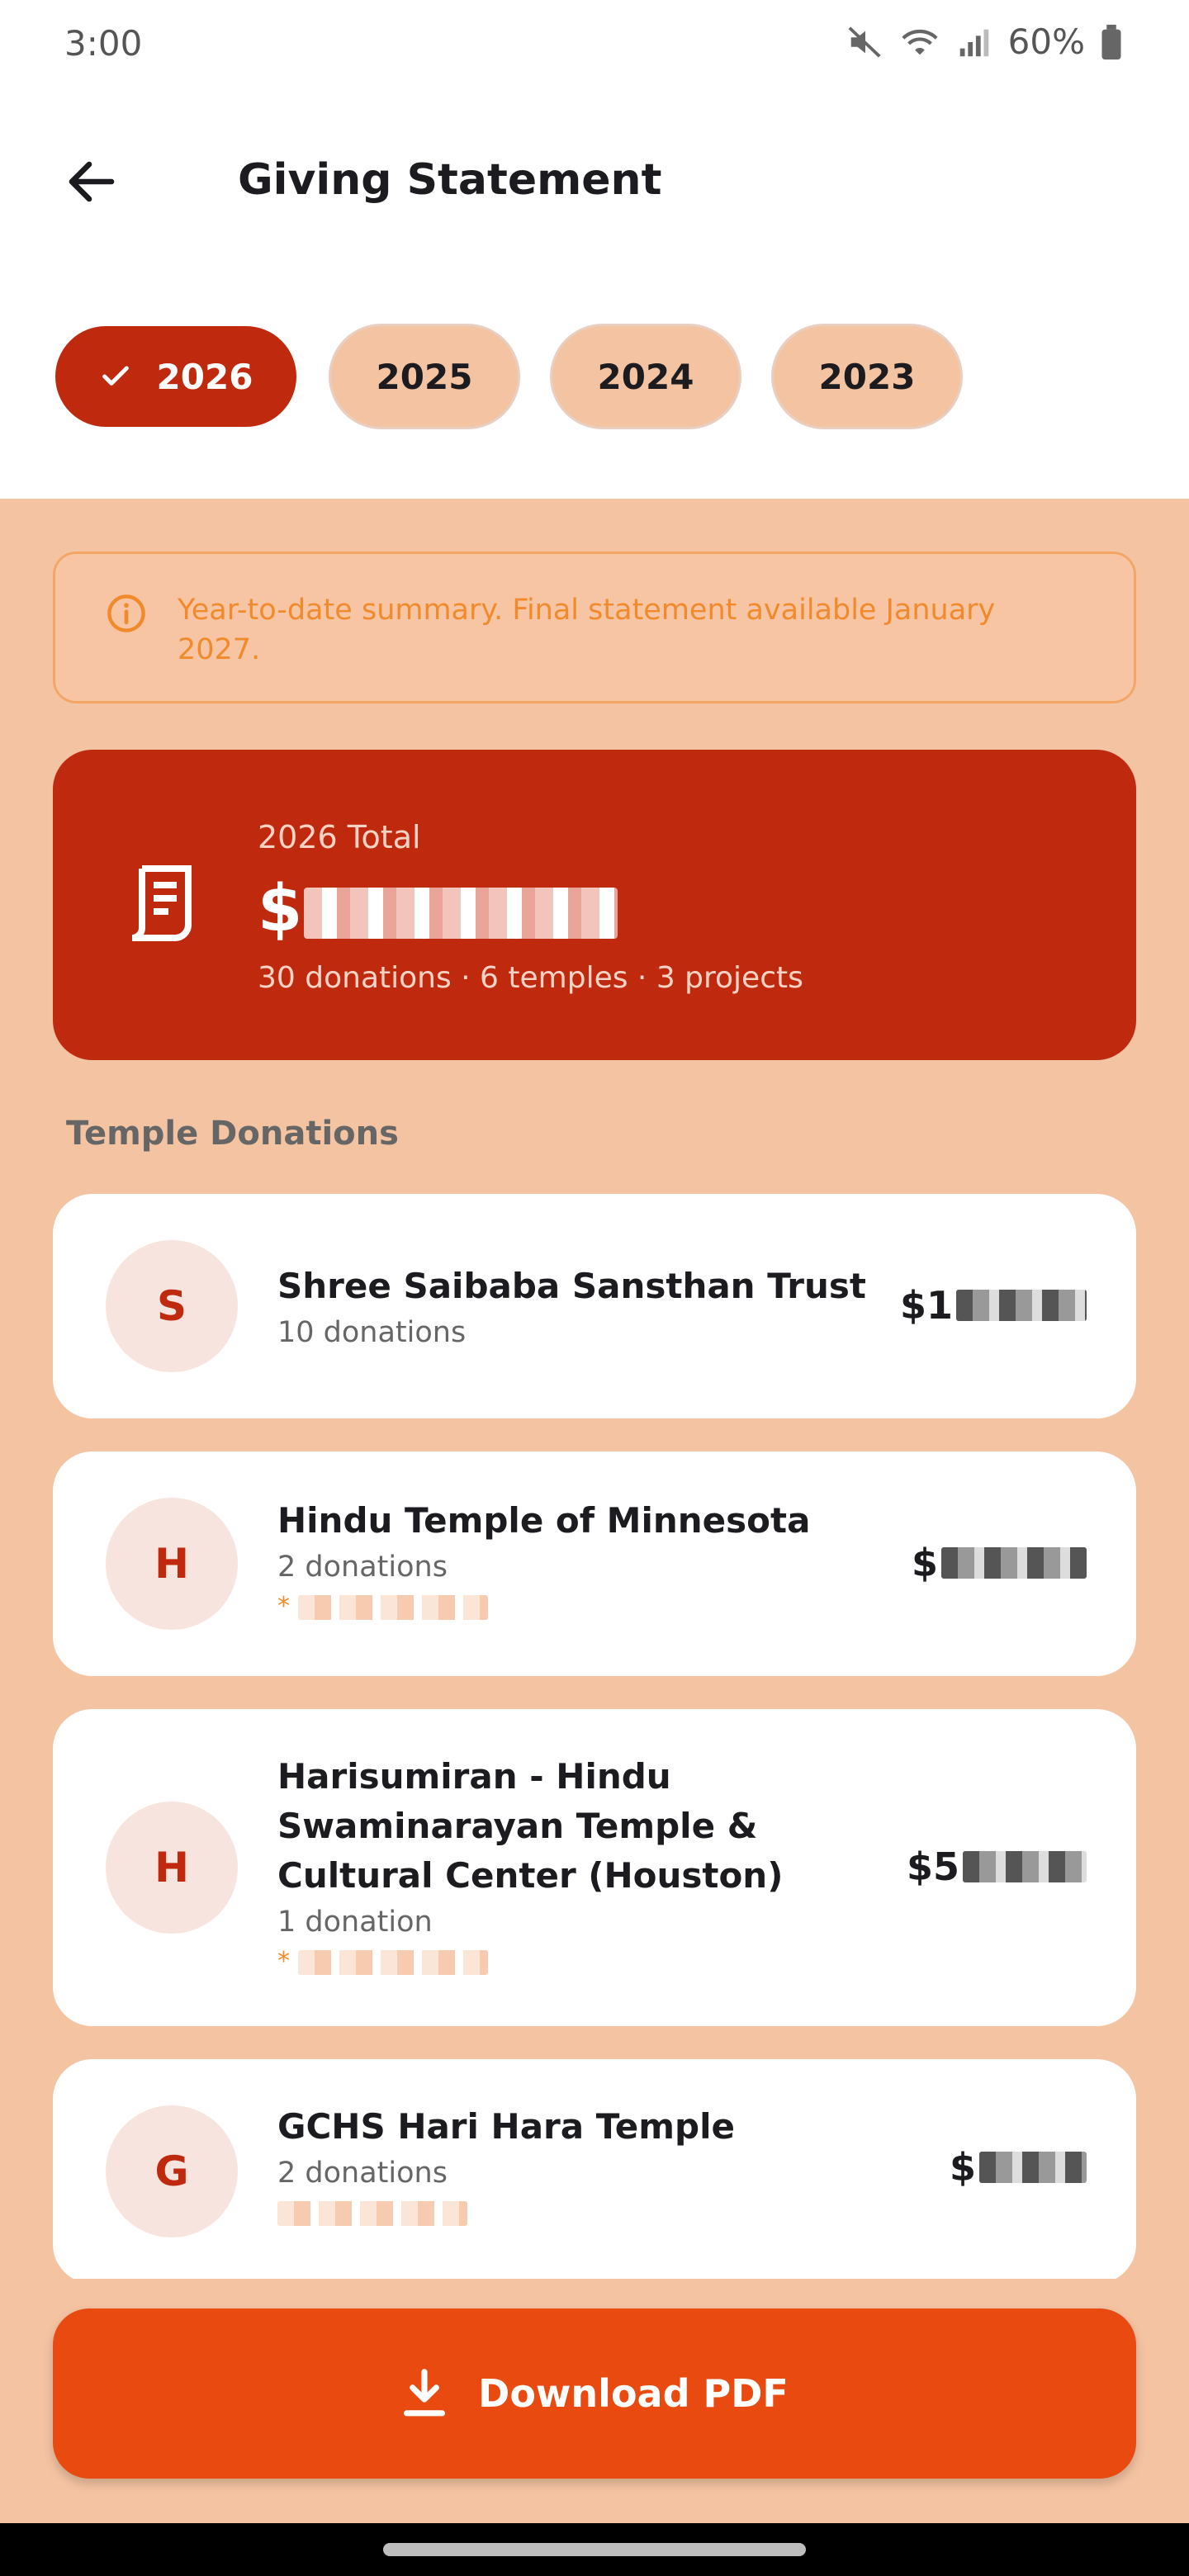  I want to click on amount-prefix: $5, so click(932, 1866).